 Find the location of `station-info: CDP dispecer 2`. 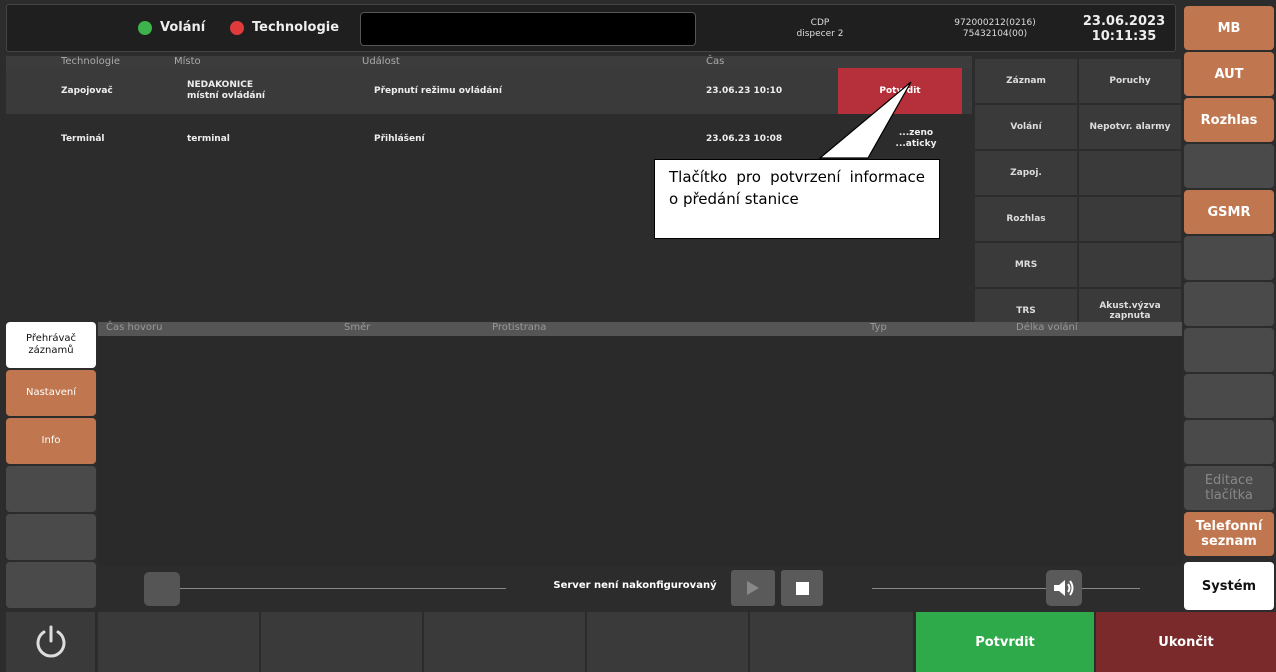

station-info: CDP dispecer 2 is located at coordinates (820, 29).